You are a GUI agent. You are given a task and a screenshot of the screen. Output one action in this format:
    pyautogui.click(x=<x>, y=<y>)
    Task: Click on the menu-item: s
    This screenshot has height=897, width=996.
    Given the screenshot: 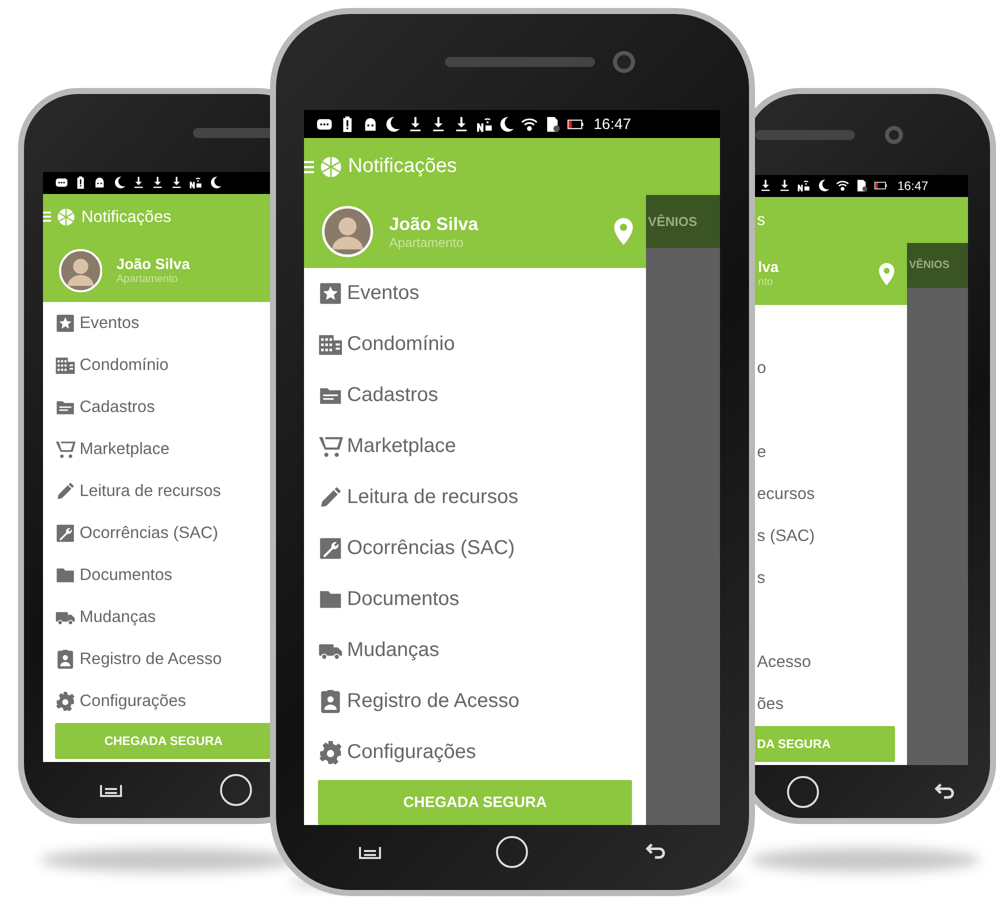 What is the action you would take?
    pyautogui.click(x=761, y=578)
    